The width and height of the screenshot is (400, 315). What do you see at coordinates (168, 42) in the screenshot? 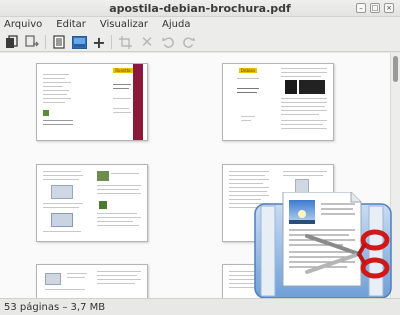
I see `rotate-left-icon` at bounding box center [168, 42].